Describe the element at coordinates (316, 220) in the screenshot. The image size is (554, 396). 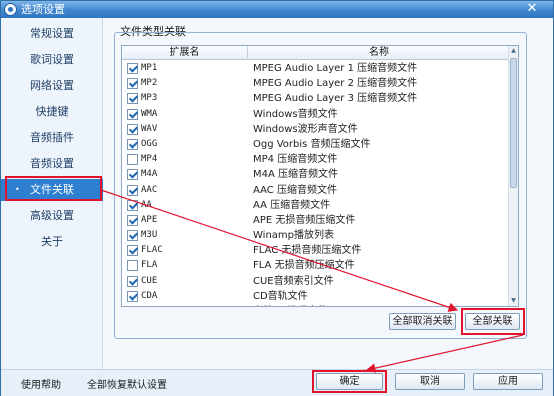
I see `list-row: APE APE 无损音频压缩文件` at that location.